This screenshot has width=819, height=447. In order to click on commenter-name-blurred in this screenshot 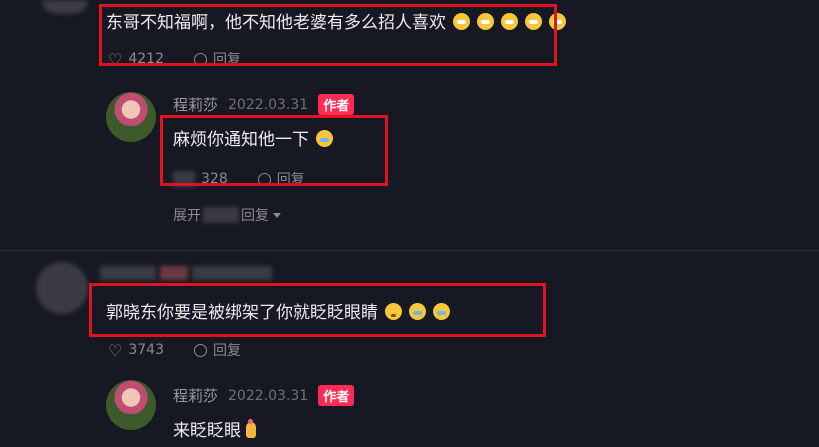, I will do `click(128, 273)`.